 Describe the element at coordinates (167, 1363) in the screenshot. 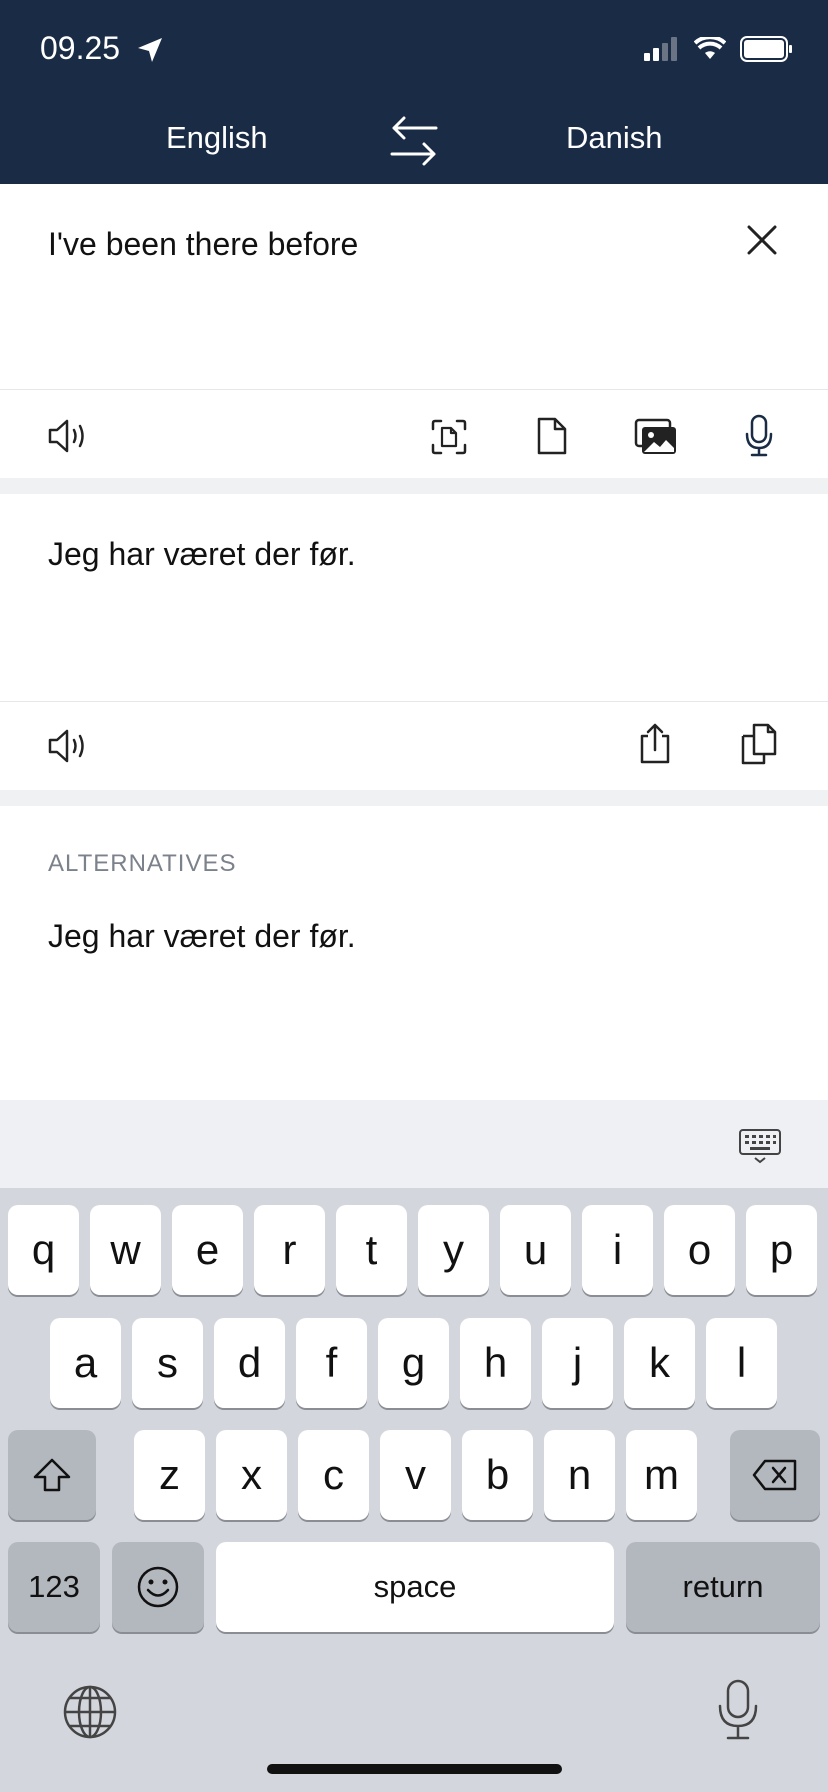

I see `key-s: s` at that location.